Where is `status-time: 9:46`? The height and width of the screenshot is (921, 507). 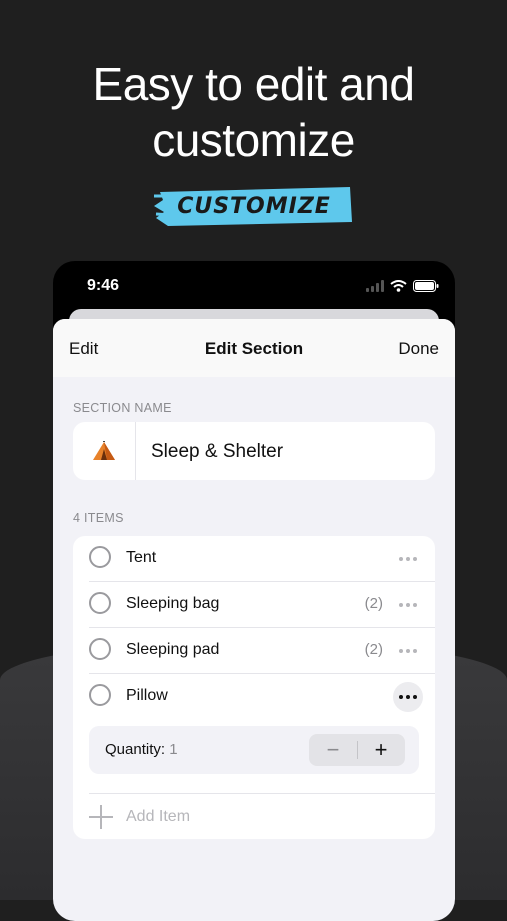 status-time: 9:46 is located at coordinates (103, 285).